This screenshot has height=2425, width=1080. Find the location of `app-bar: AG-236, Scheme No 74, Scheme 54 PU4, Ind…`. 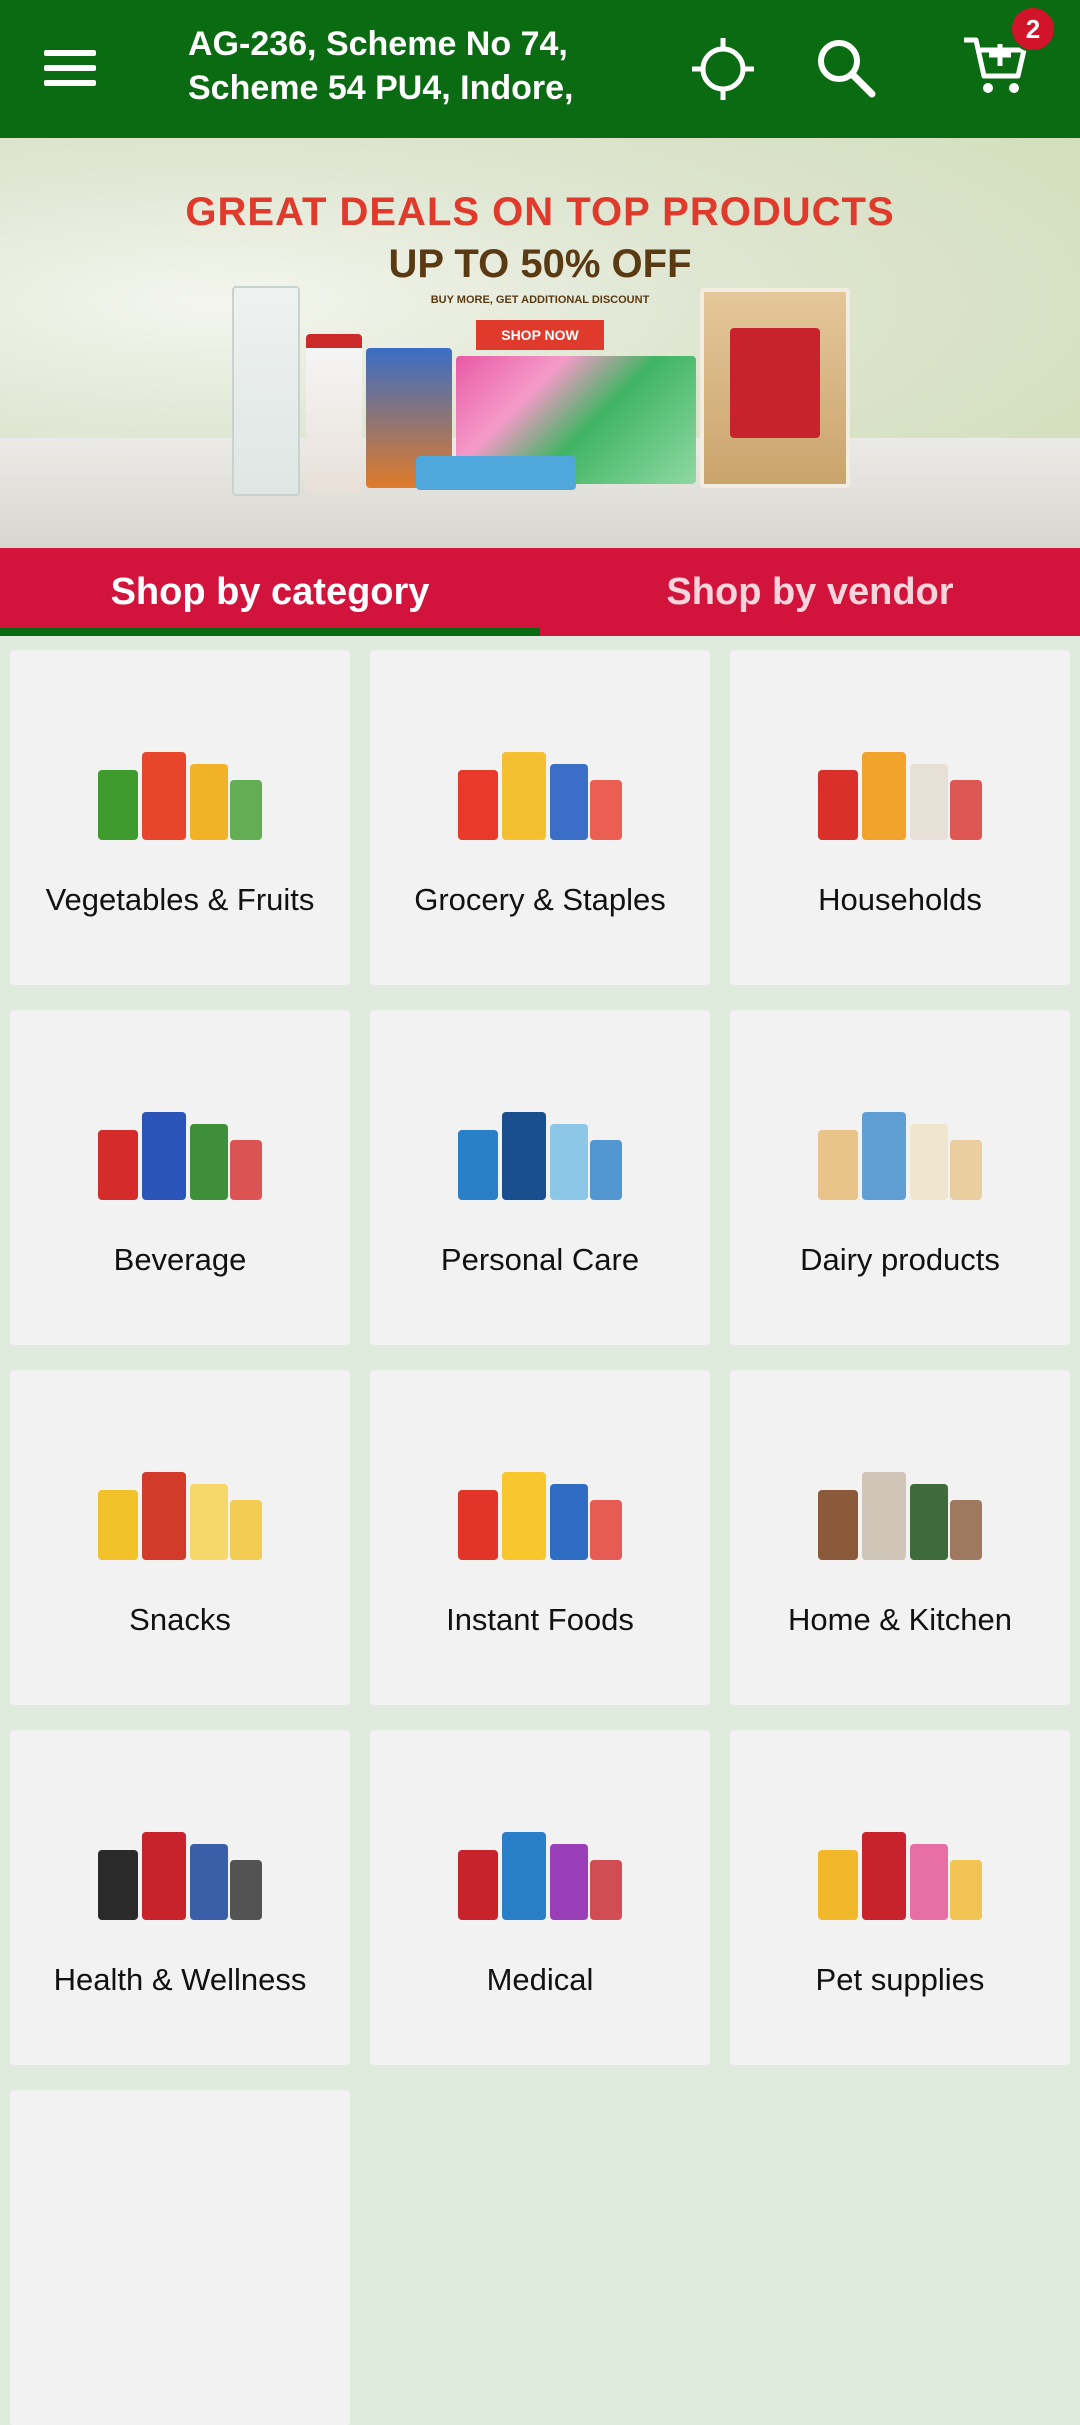

app-bar: AG-236, Scheme No 74, Scheme 54 PU4, Ind… is located at coordinates (540, 69).